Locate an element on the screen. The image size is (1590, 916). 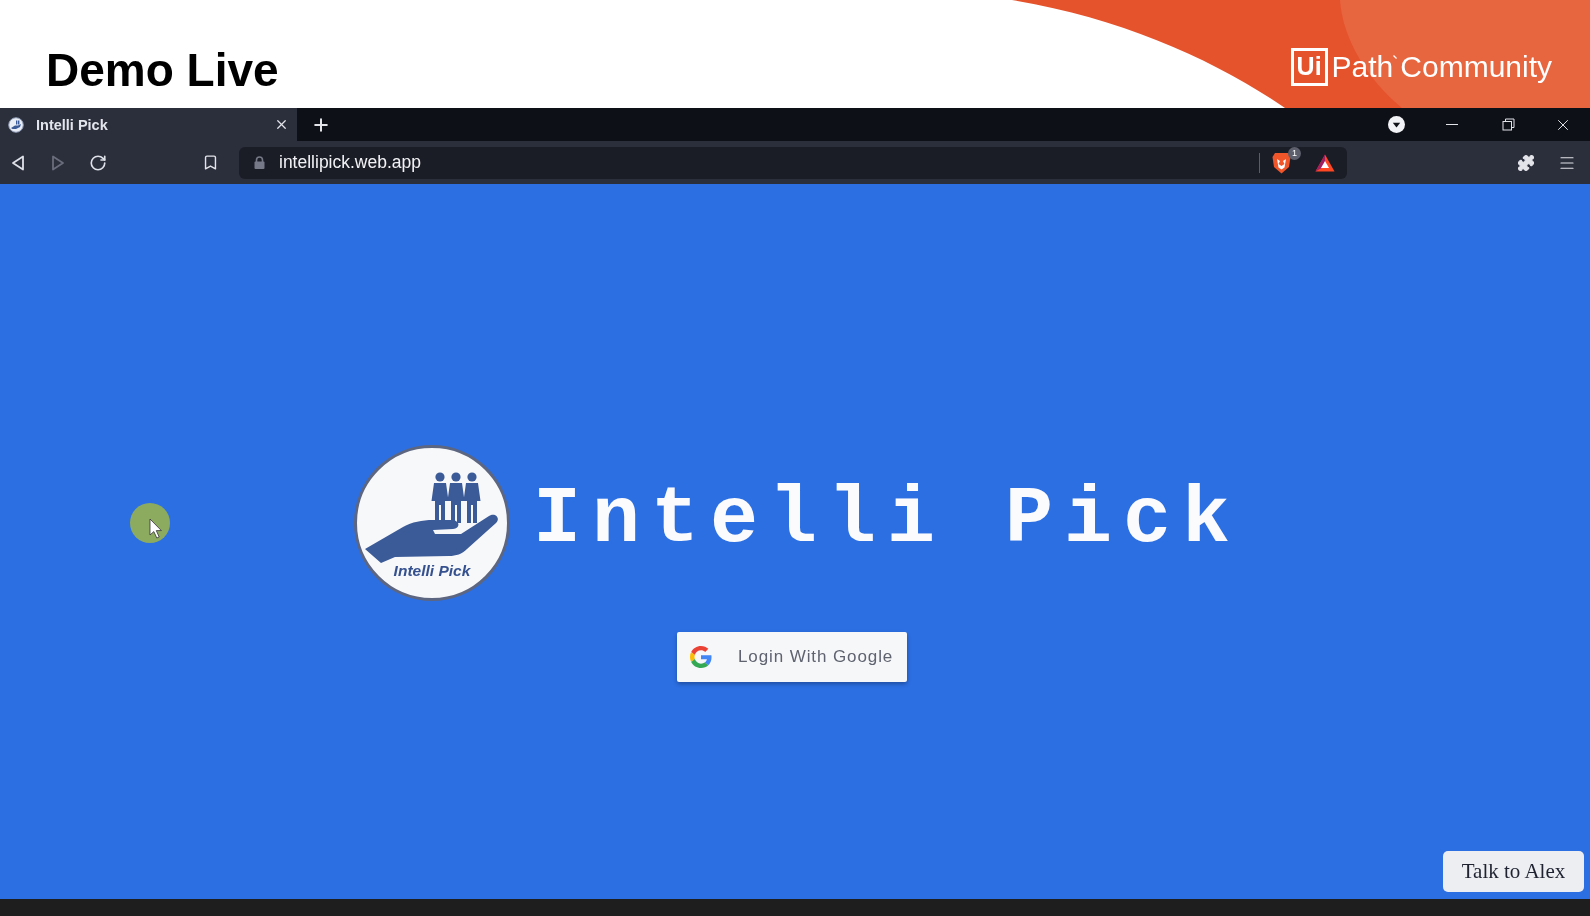
brand-name: Path is located at coordinates (1362, 67).